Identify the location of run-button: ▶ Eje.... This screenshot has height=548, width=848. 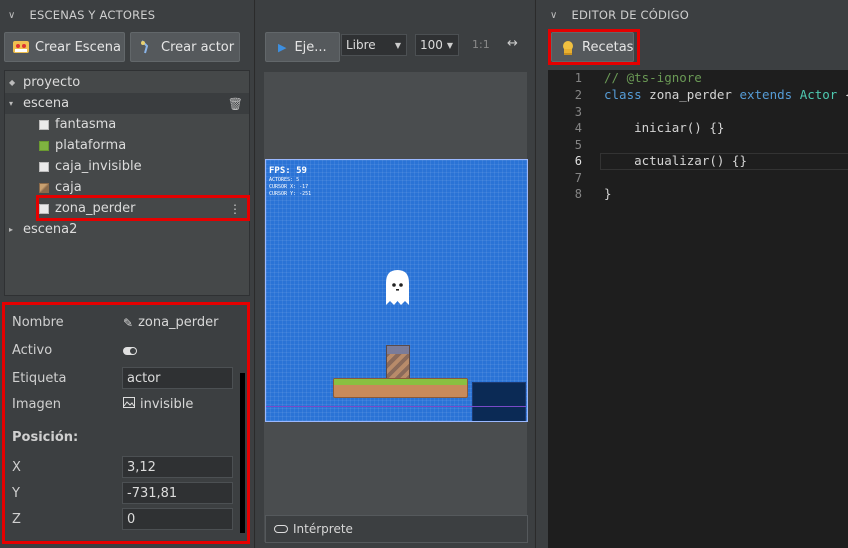
(302, 47).